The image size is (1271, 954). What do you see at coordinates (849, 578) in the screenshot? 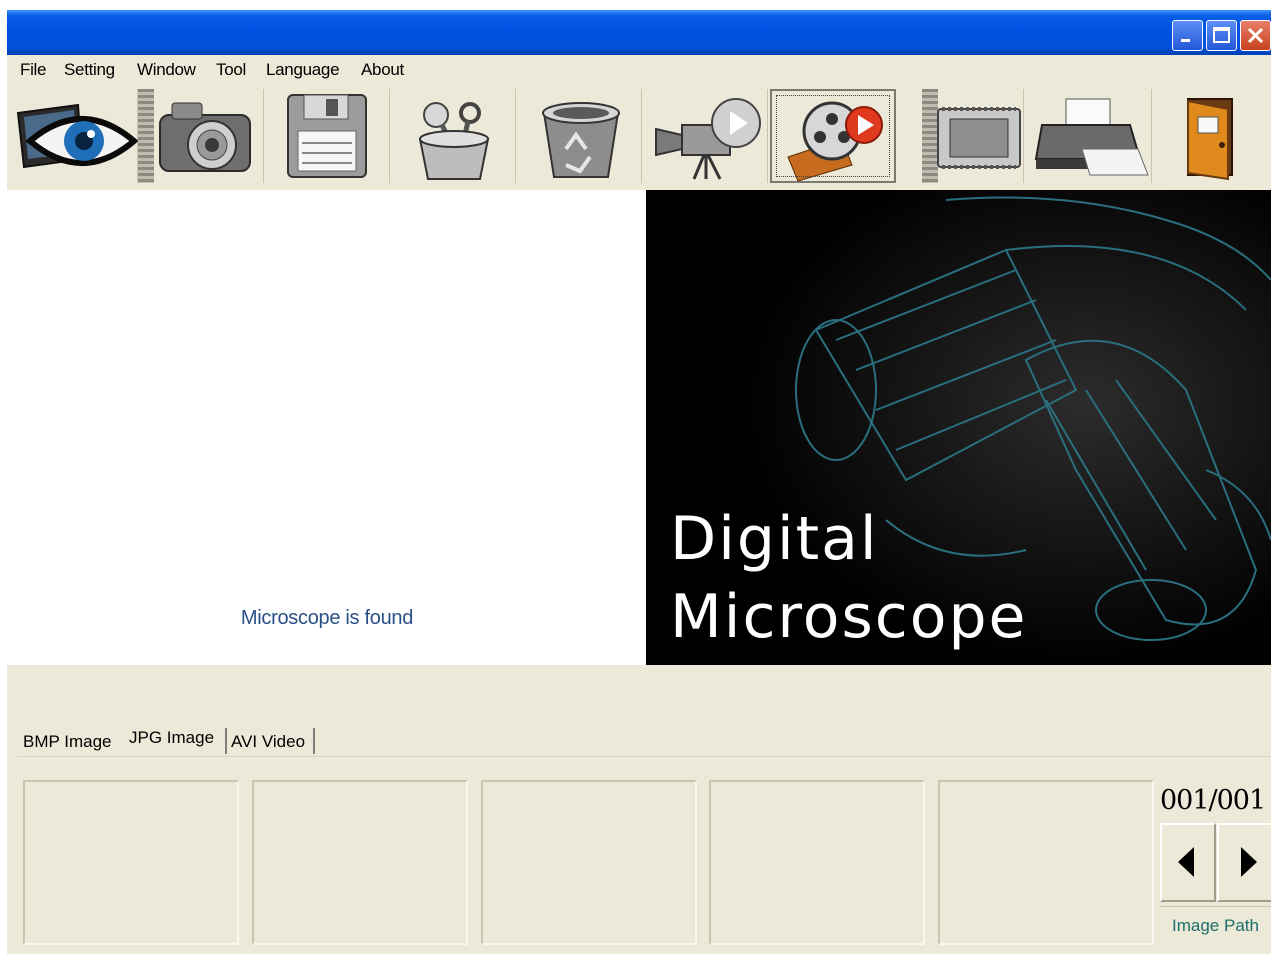
I see `splash-title: Digital Microscope` at bounding box center [849, 578].